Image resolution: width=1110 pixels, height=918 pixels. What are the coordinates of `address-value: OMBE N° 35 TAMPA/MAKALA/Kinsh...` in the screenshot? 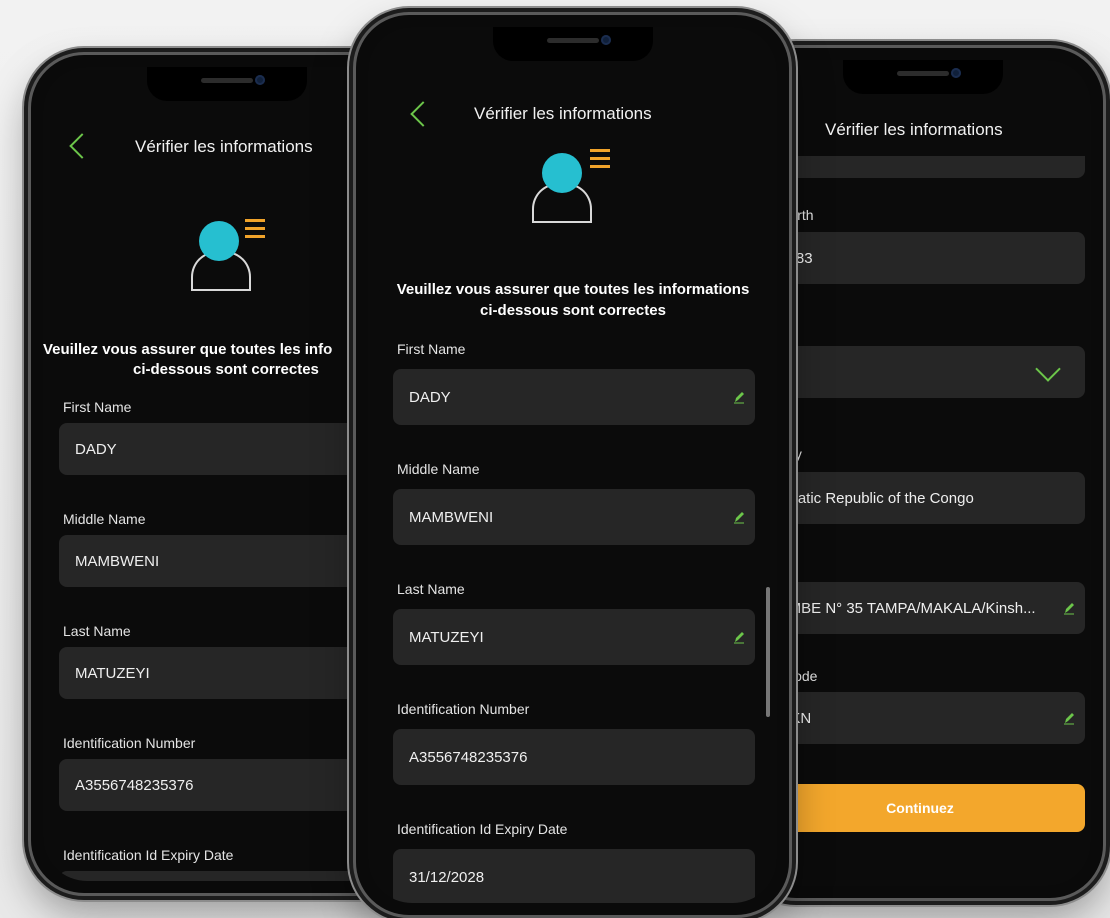 It's located at (906, 608).